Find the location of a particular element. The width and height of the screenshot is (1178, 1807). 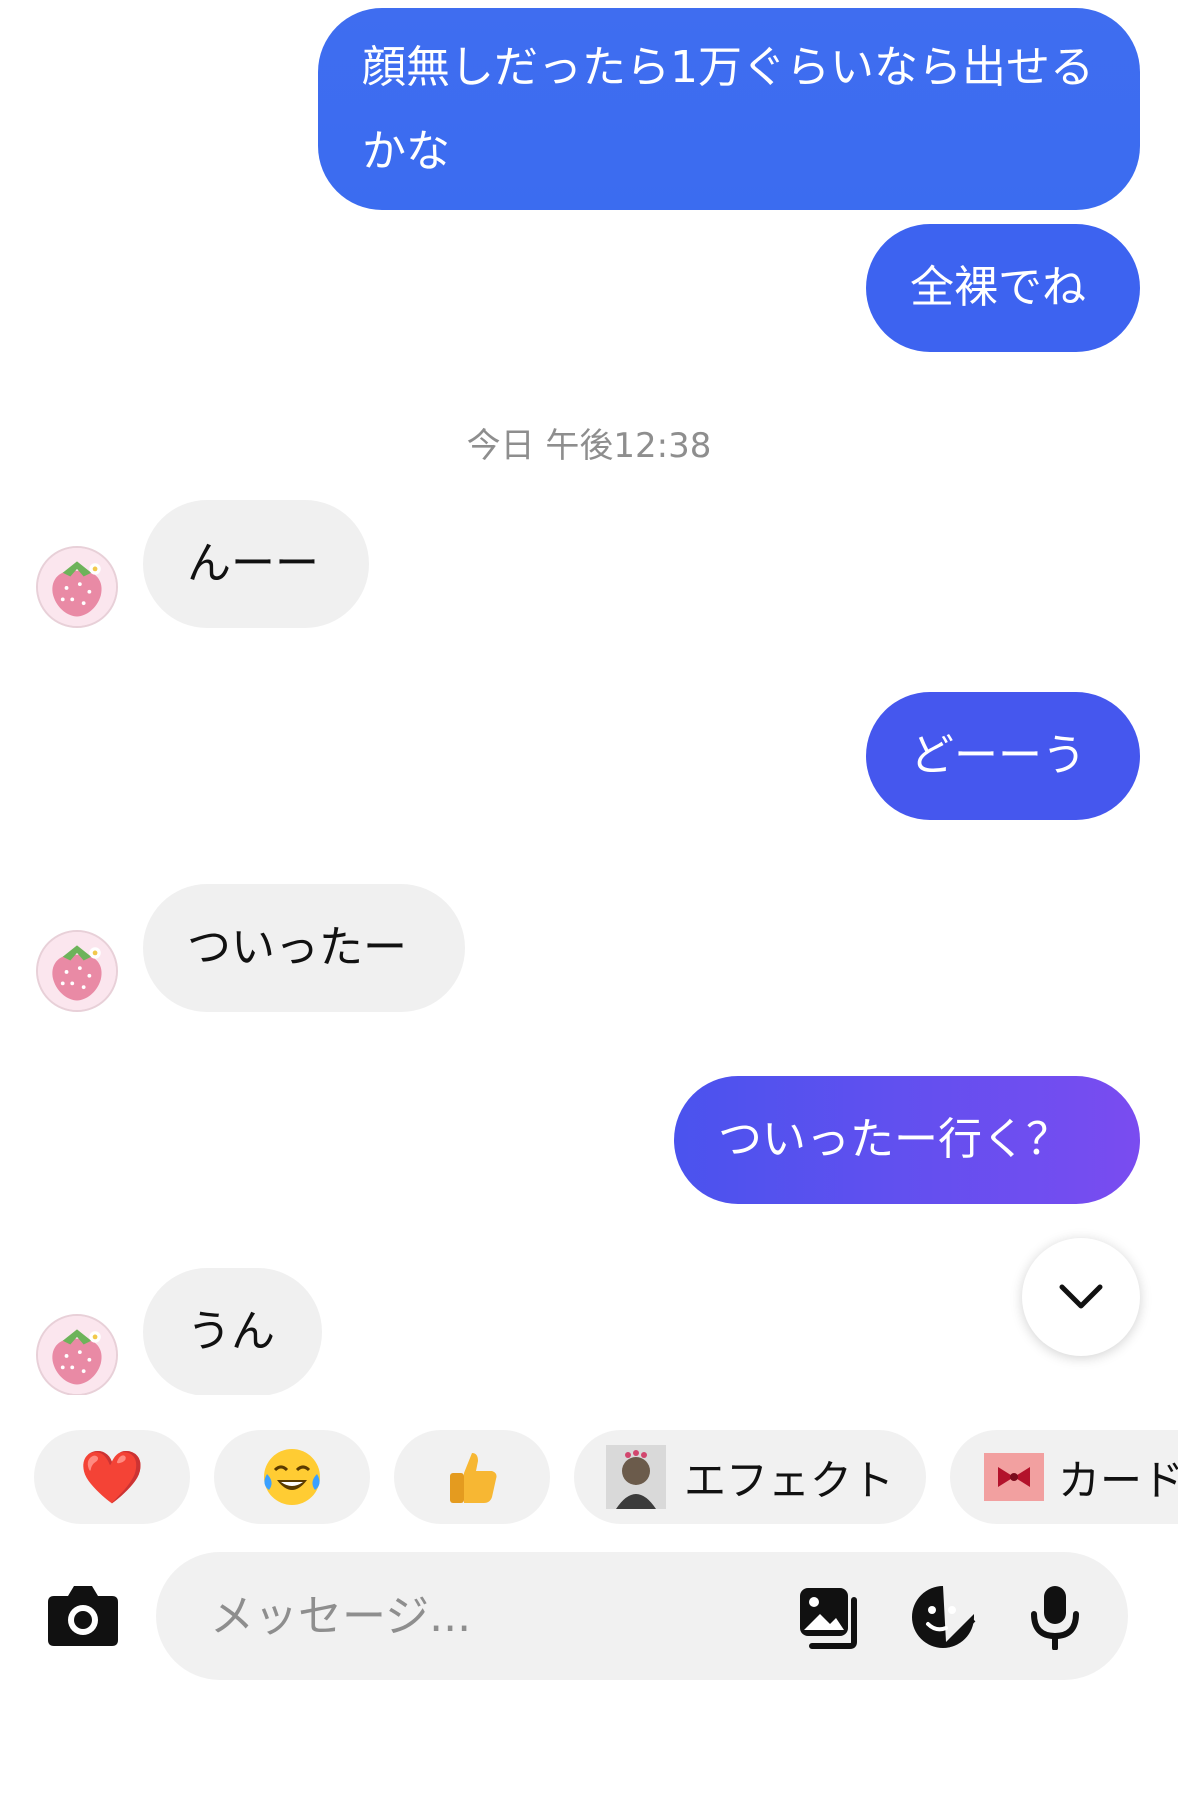

incoming-message: んーー is located at coordinates (256, 564).